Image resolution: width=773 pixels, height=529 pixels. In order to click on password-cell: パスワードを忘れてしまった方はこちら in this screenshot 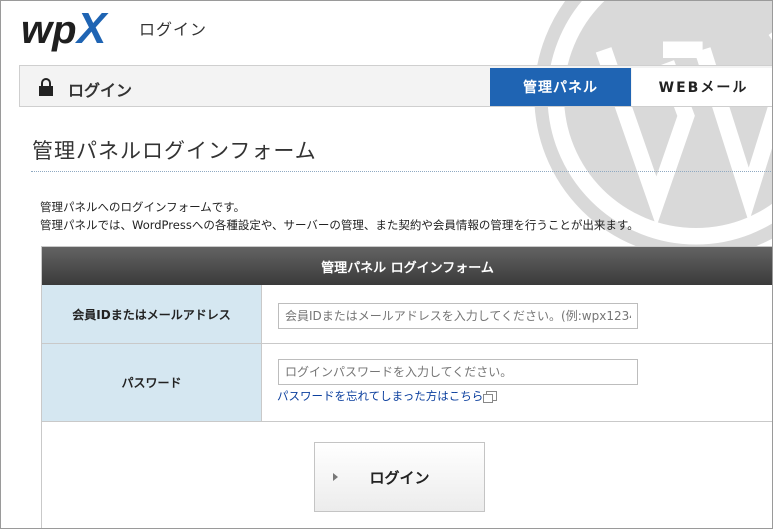, I will do `click(517, 383)`.